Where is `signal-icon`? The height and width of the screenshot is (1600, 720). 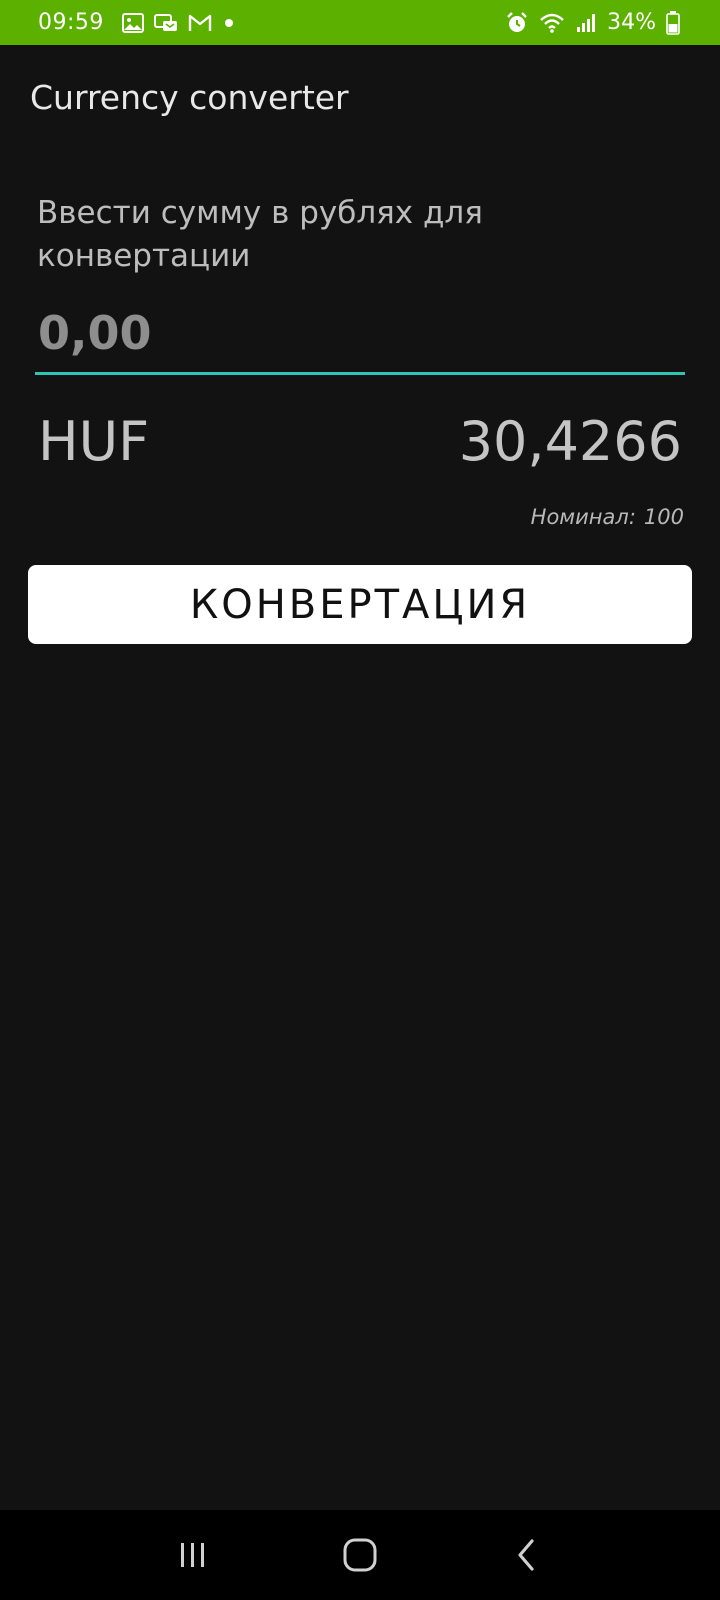 signal-icon is located at coordinates (586, 23).